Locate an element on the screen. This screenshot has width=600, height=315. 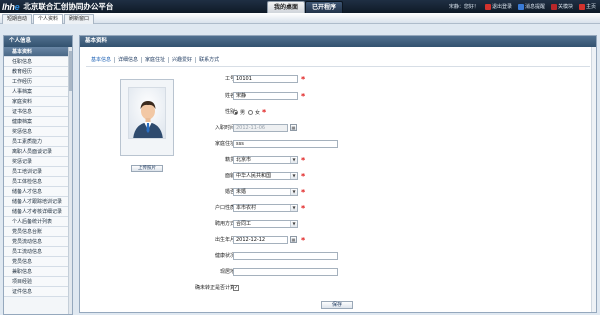
tab-my-desktop: 我的桌面 is located at coordinates (286, 7).